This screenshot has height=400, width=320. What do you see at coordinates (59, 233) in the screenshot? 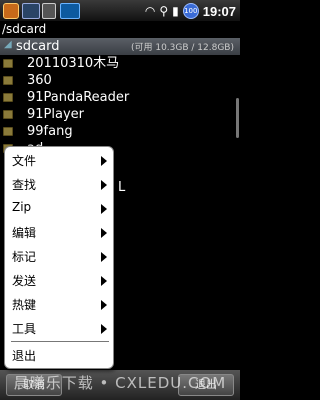
I see `menu-item-edit: 编辑` at bounding box center [59, 233].